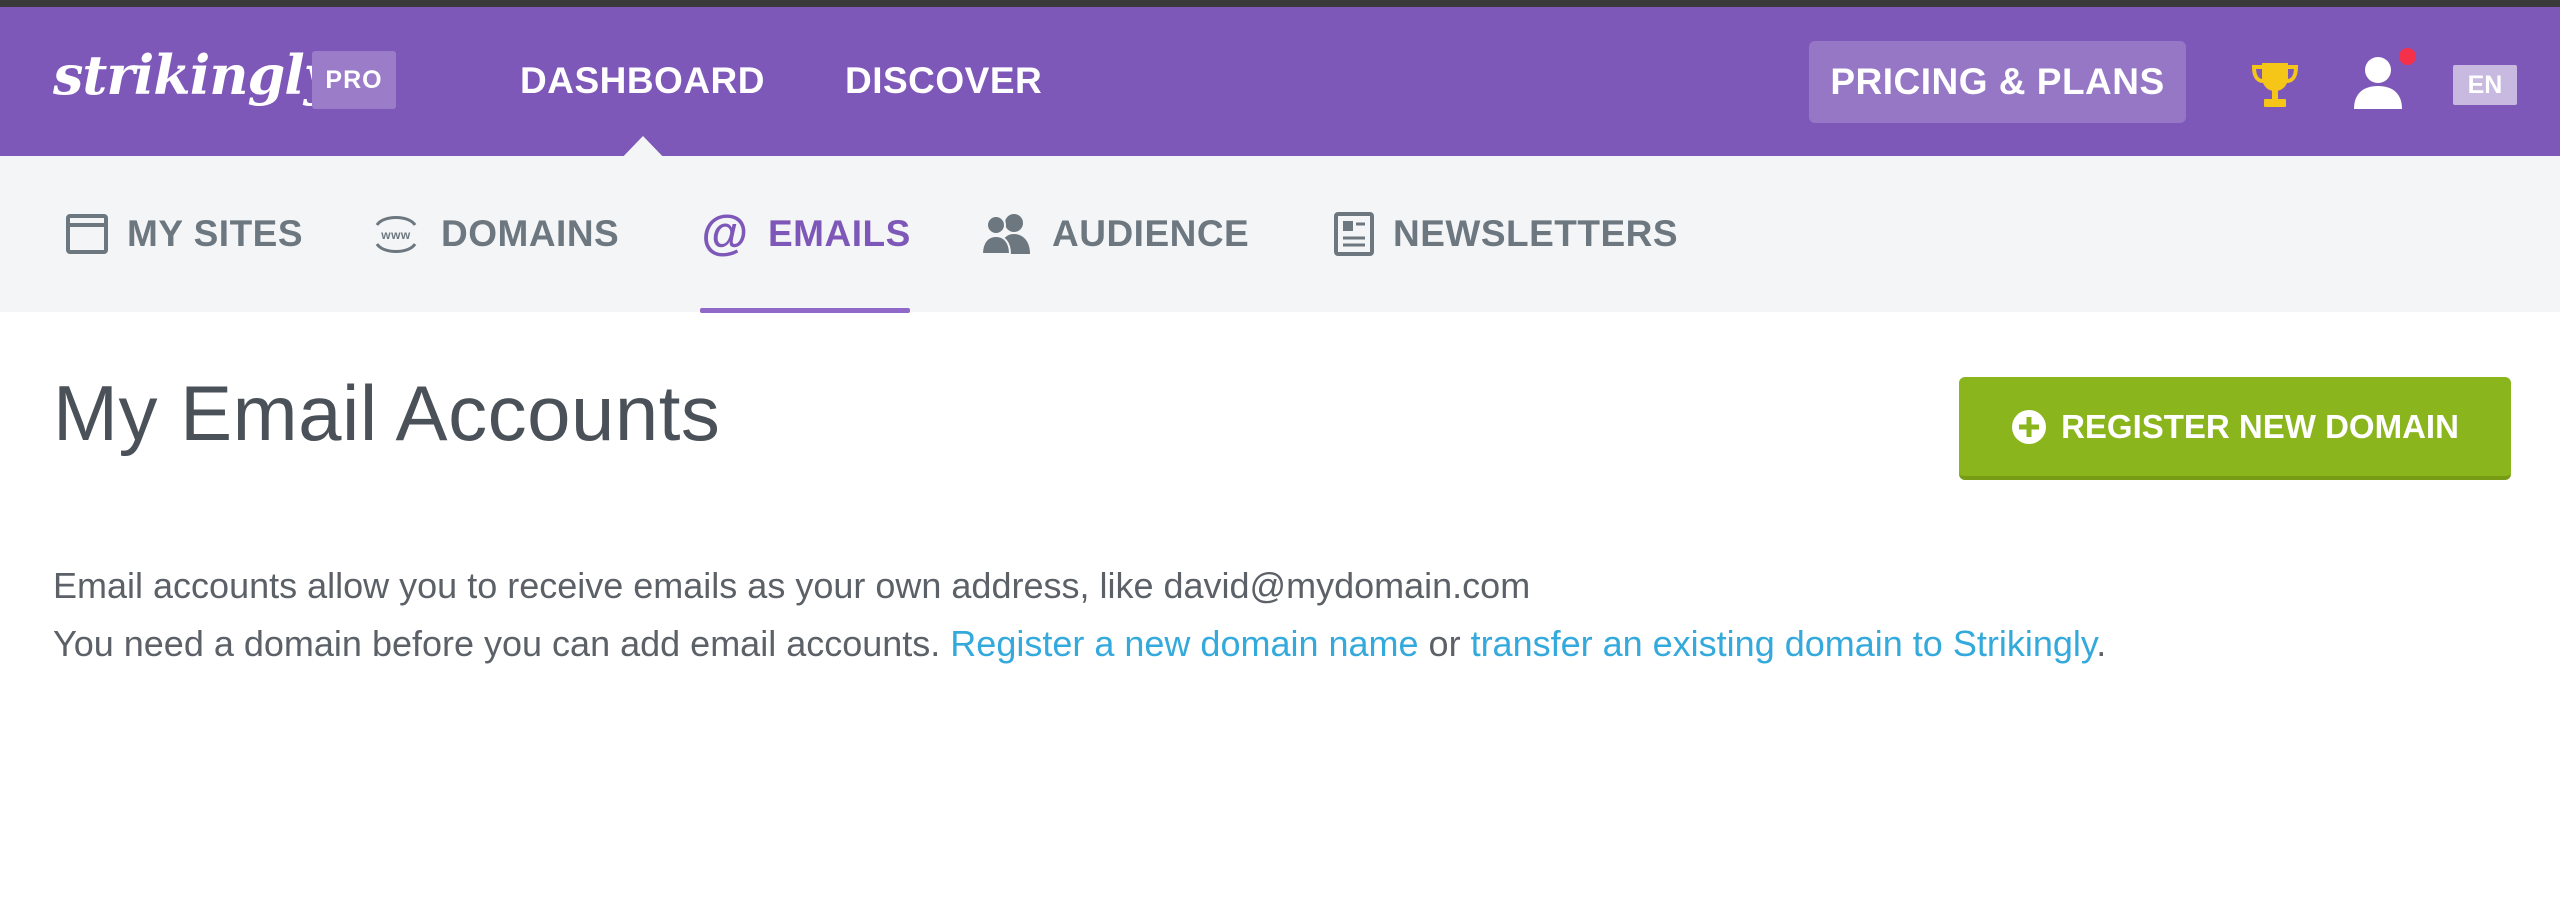 This screenshot has width=2560, height=907. I want to click on subnav-domains-label: DOMAINS, so click(530, 233).